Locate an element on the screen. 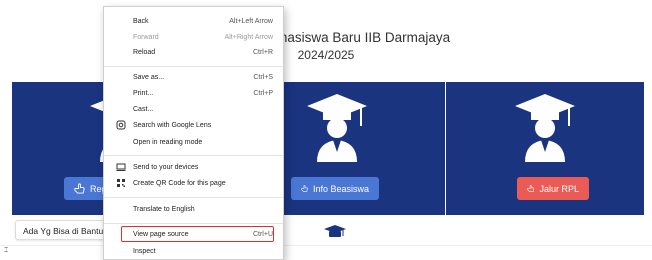 The image size is (652, 260). jalur-rpl-button: Jalur RPL is located at coordinates (553, 188).